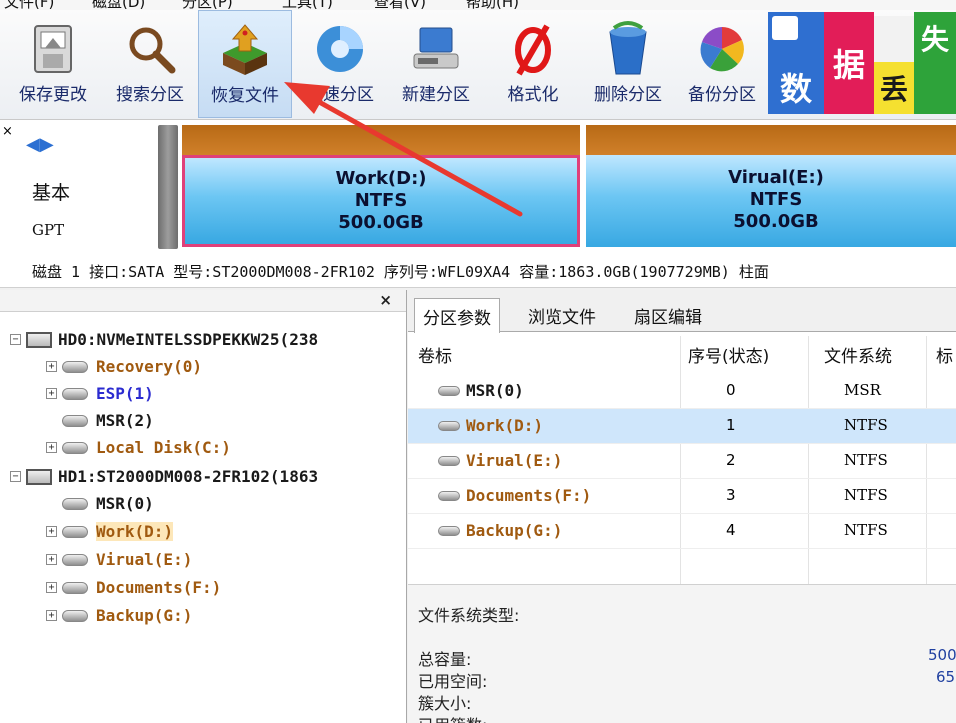 Image resolution: width=956 pixels, height=723 pixels. What do you see at coordinates (628, 64) in the screenshot?
I see `delete-partition-button: 删除分区` at bounding box center [628, 64].